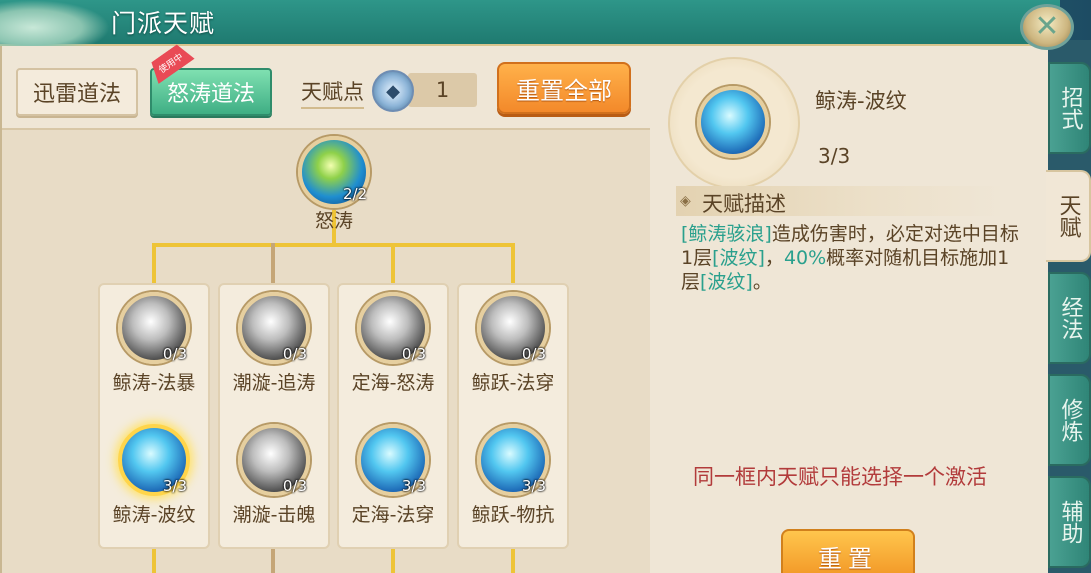 The width and height of the screenshot is (1091, 573). I want to click on talent-name: 定海-怒涛, so click(393, 383).